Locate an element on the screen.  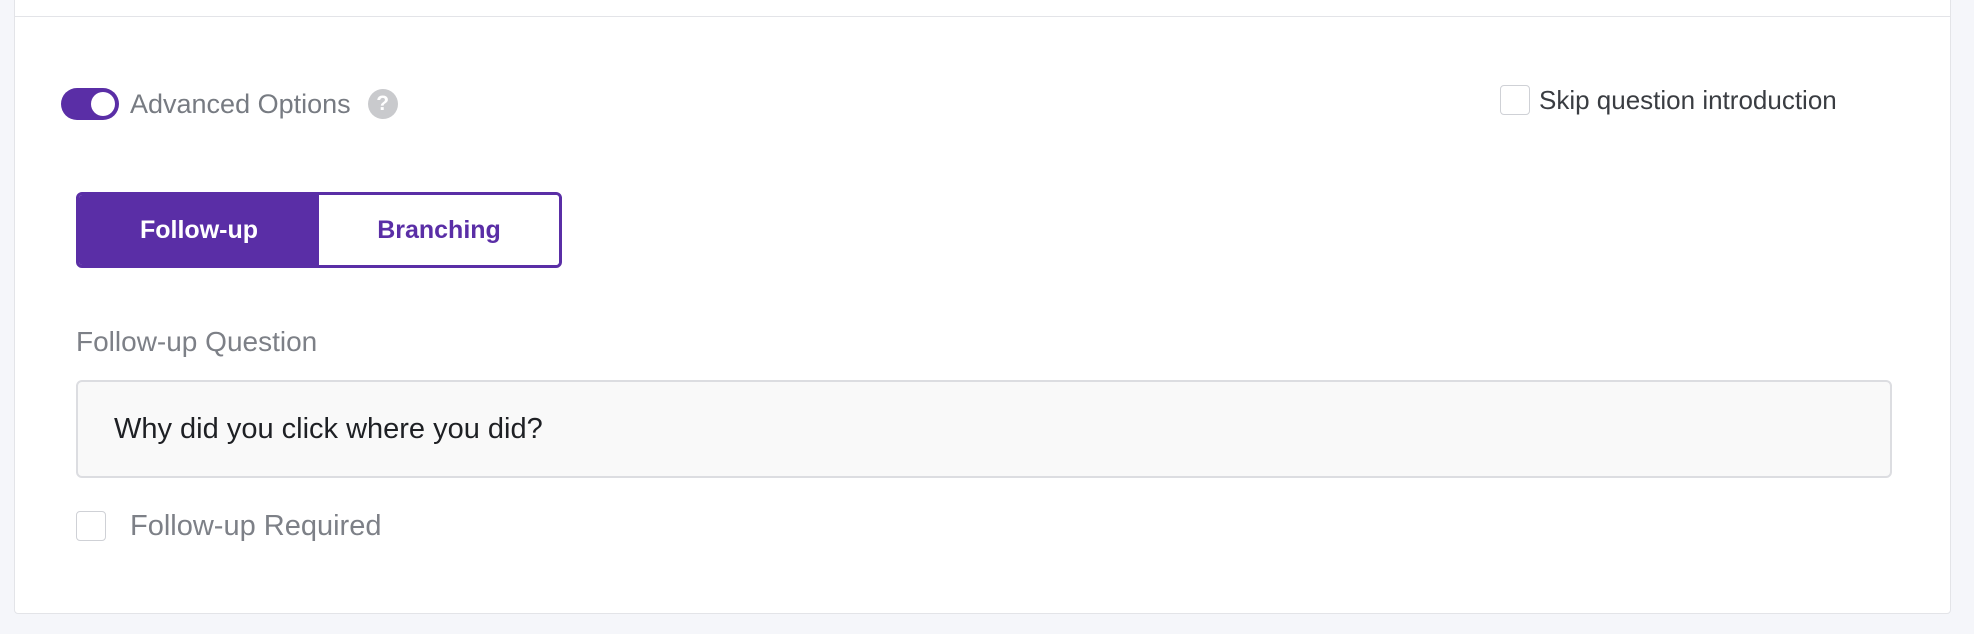
tab-follow-up: Follow-up is located at coordinates (199, 230).